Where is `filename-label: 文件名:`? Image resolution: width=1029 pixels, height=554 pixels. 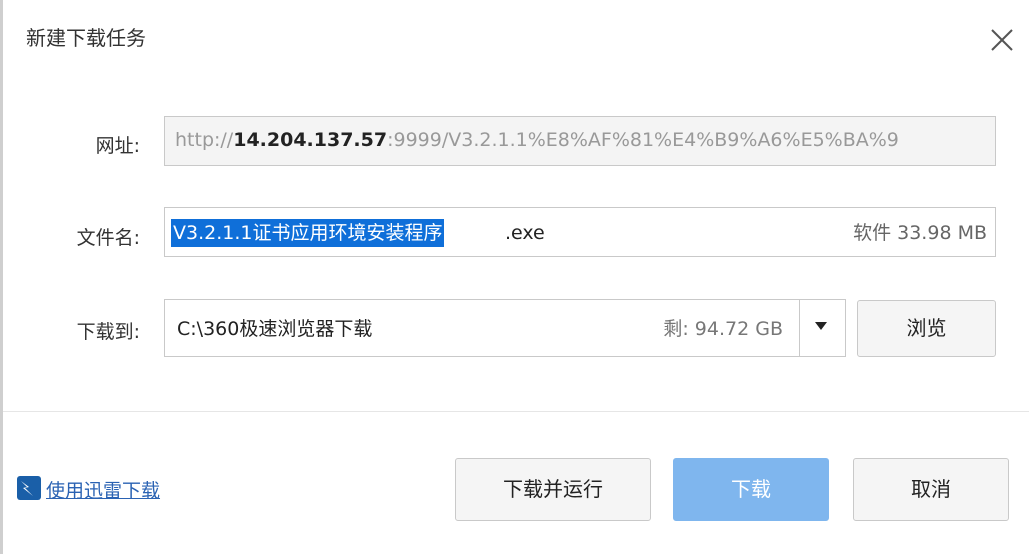 filename-label: 文件名: is located at coordinates (108, 238).